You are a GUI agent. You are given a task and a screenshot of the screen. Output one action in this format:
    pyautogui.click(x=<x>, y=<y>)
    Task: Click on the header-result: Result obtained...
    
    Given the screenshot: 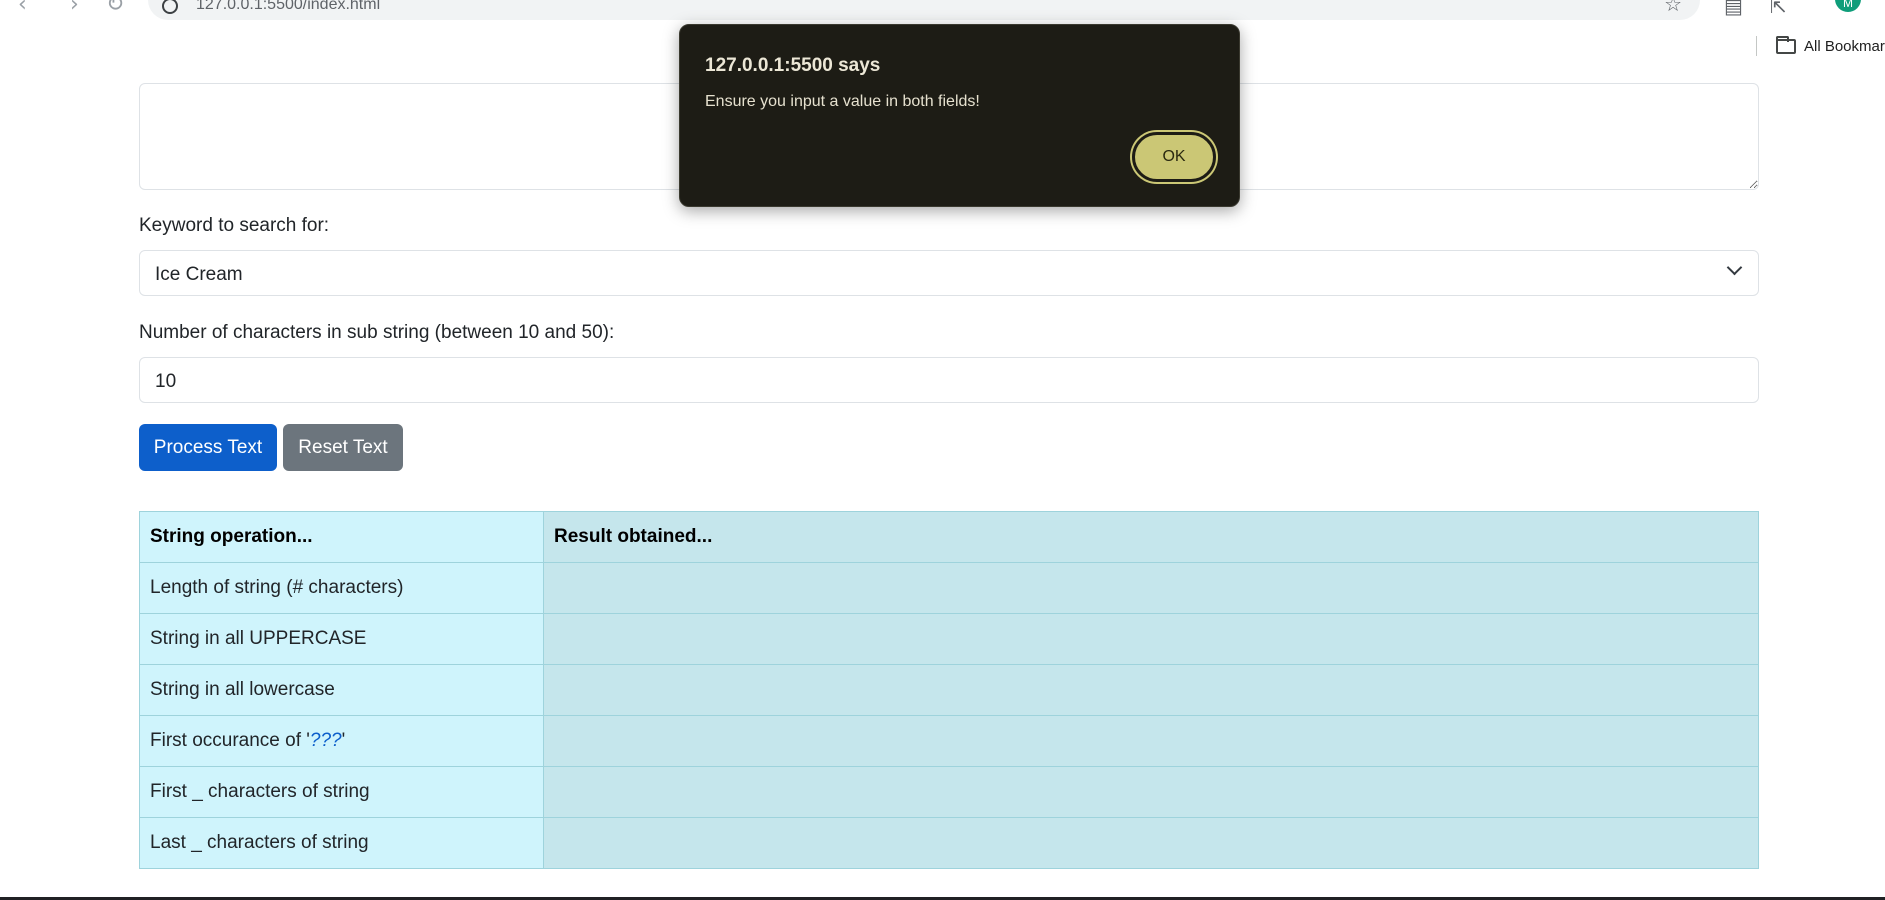 What is the action you would take?
    pyautogui.click(x=1151, y=537)
    